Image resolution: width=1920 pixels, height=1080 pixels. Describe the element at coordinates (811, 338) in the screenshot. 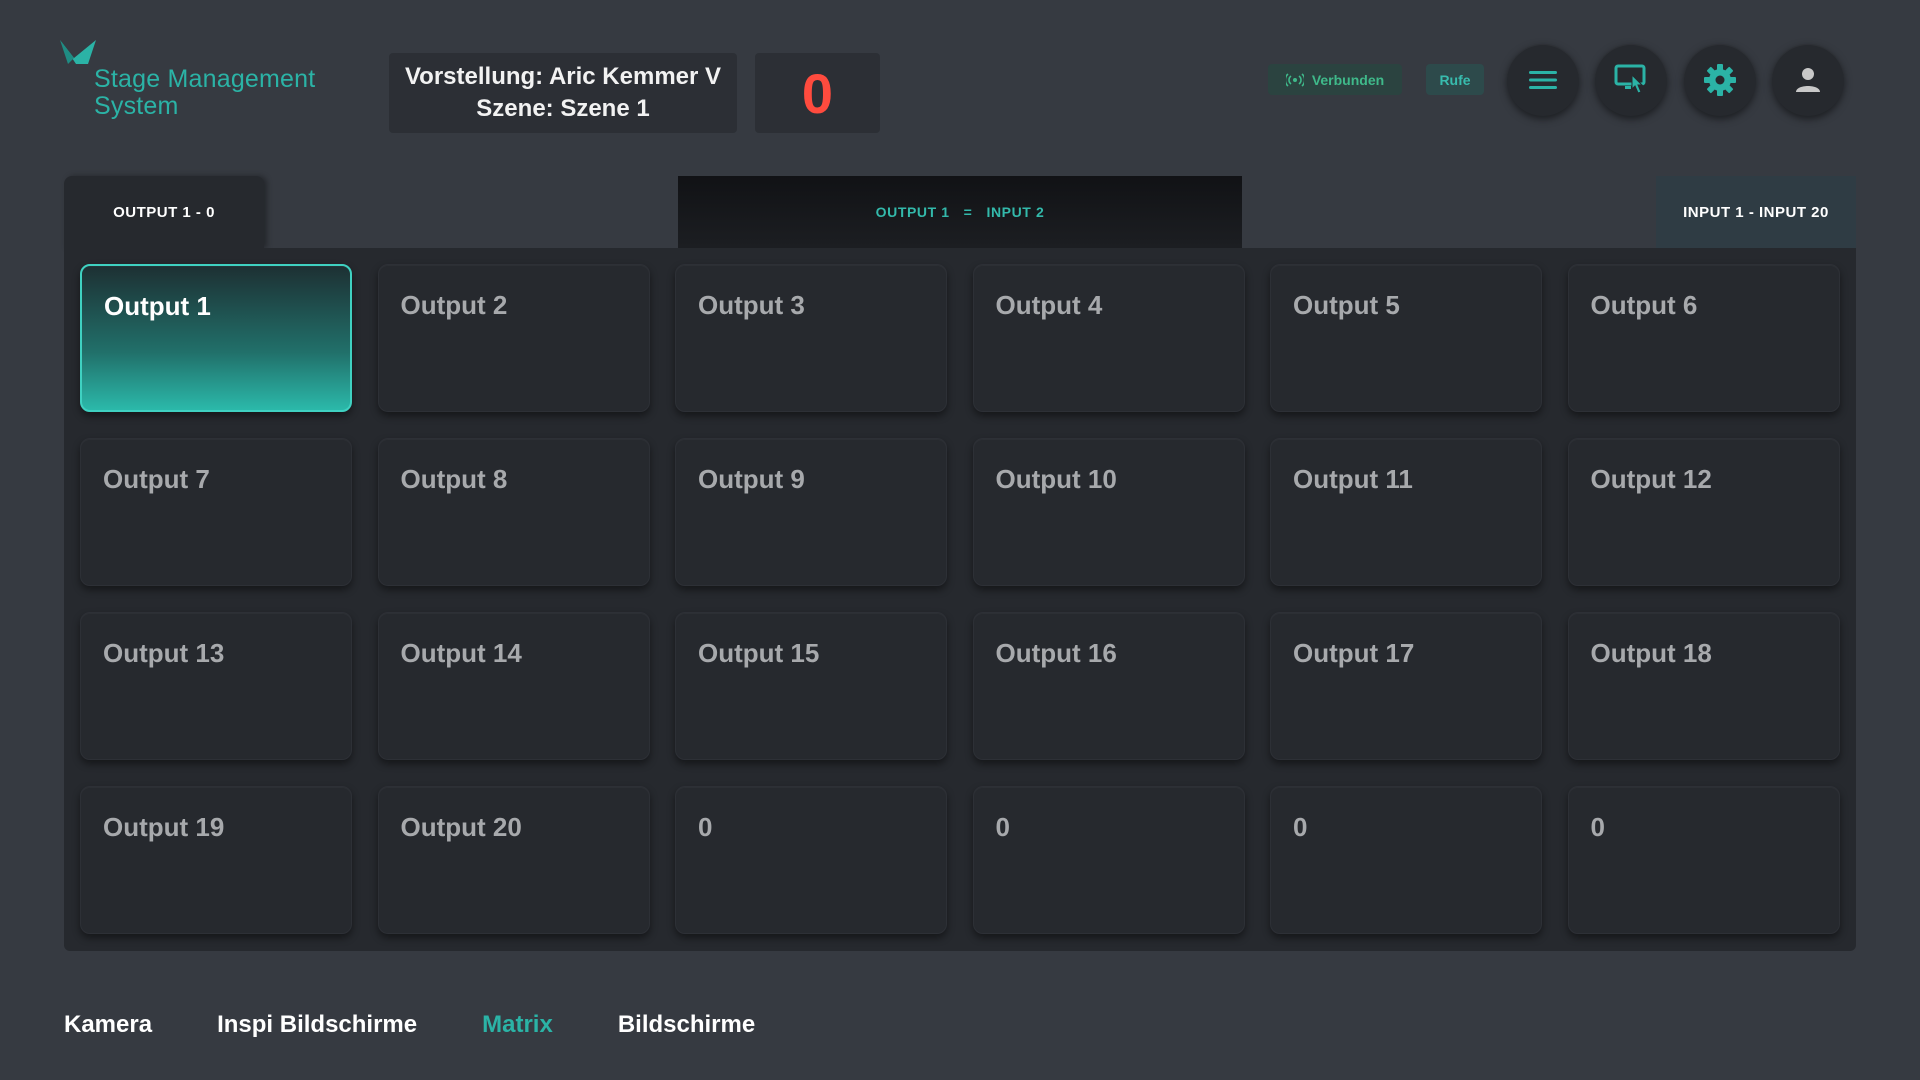

I see `output-cell: Output 3` at that location.